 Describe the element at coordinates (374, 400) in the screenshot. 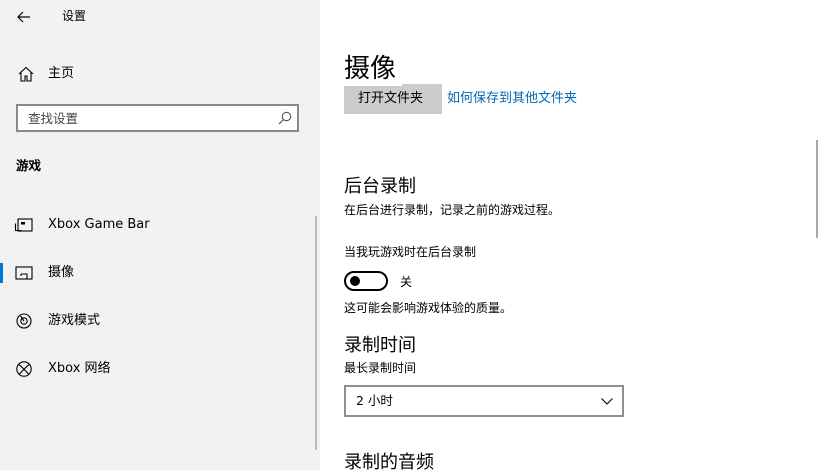

I see `dropdown-value: 2 小时` at that location.